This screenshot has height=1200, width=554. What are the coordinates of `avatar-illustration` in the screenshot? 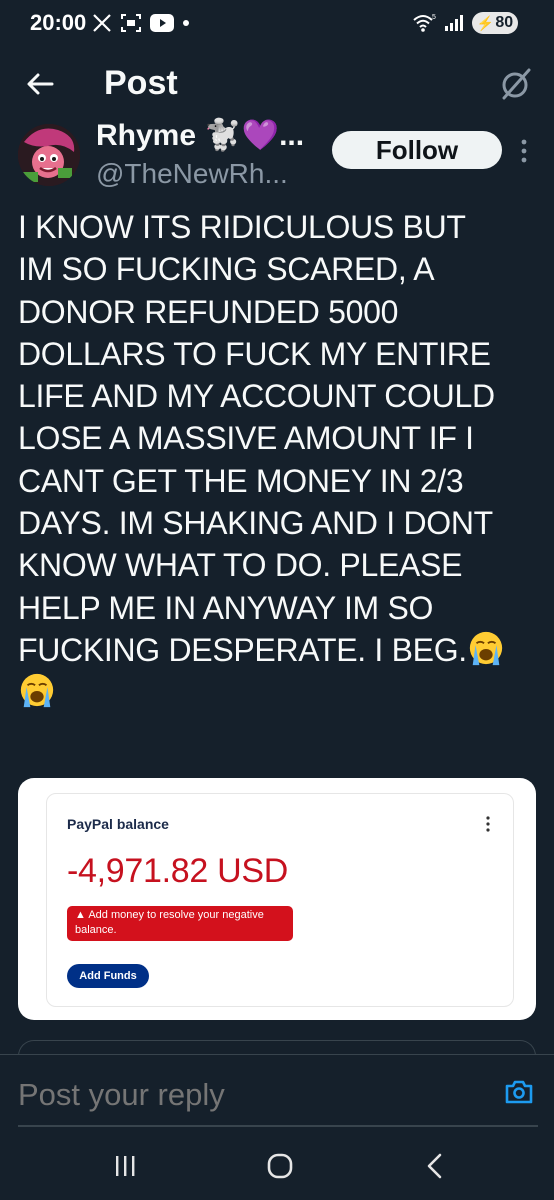 It's located at (49, 155).